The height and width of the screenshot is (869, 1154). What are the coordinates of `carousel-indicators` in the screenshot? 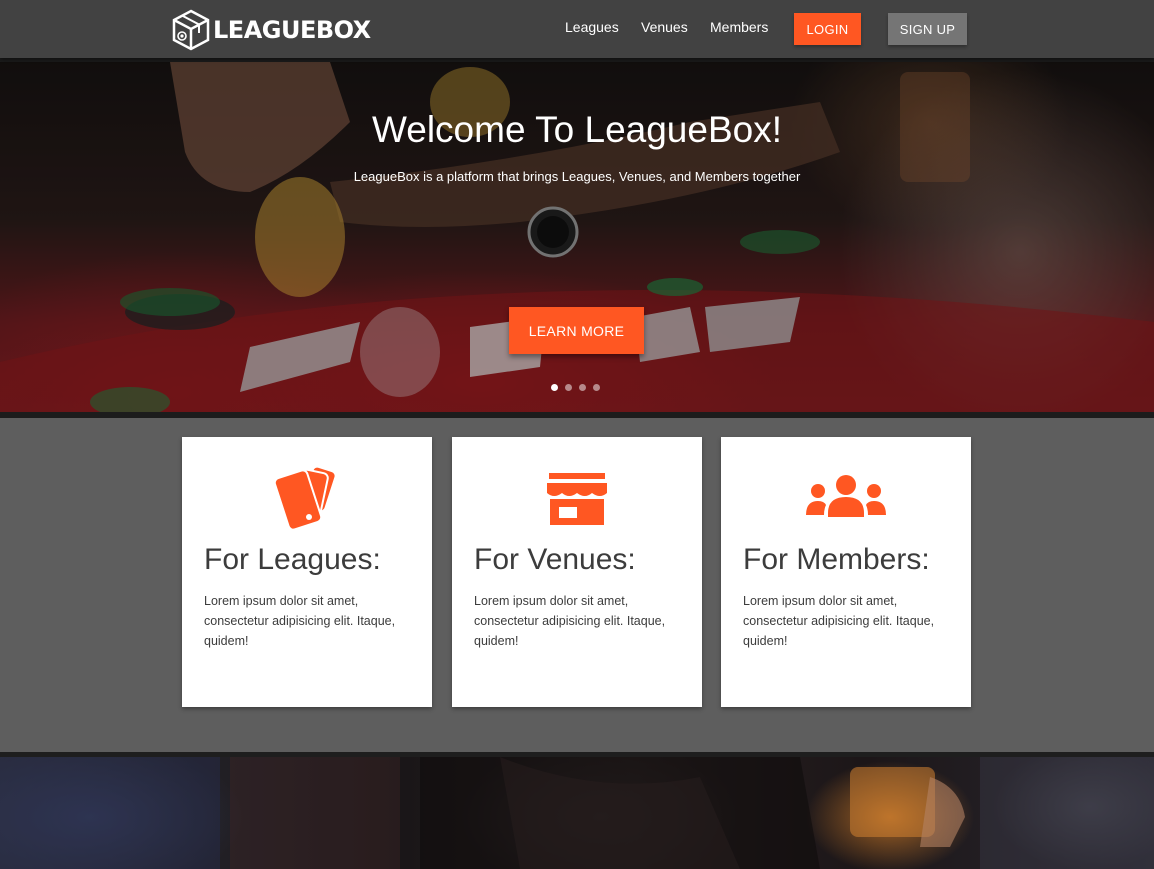 It's located at (575, 387).